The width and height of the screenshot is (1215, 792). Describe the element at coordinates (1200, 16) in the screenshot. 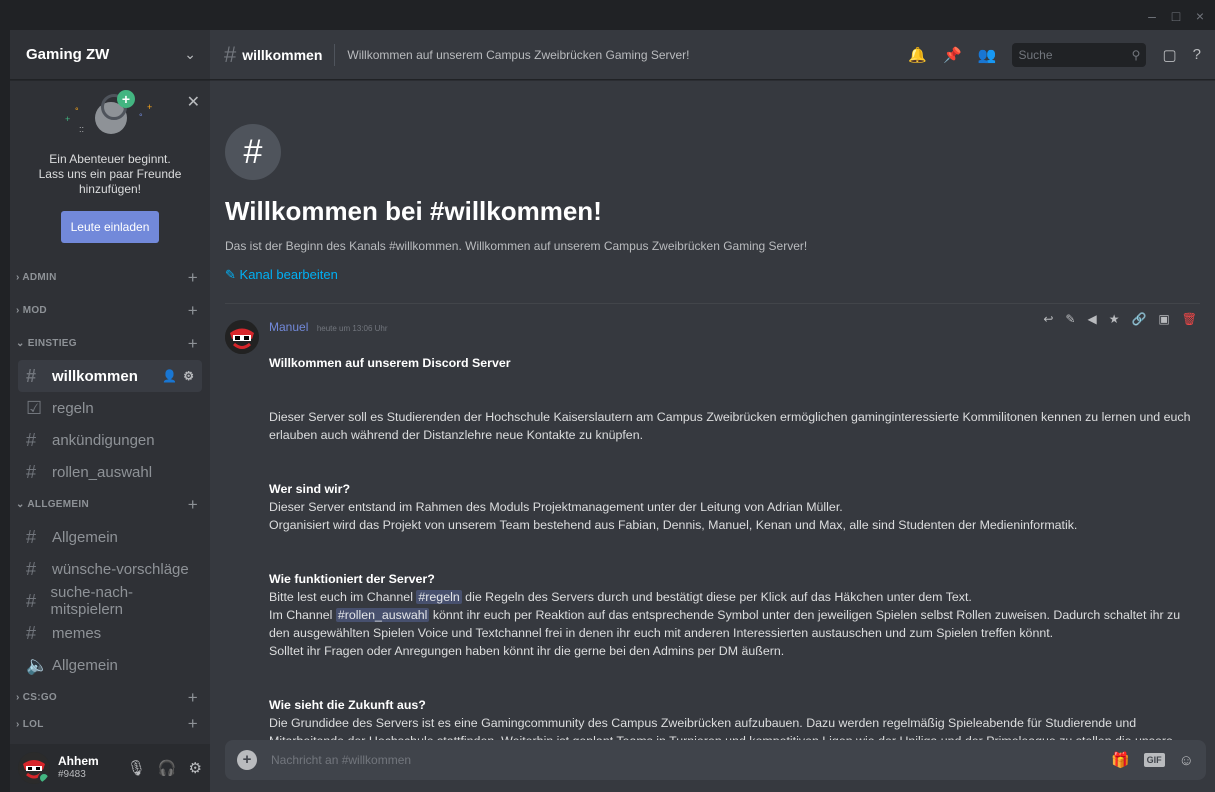

I see `close-window-button: ×` at that location.